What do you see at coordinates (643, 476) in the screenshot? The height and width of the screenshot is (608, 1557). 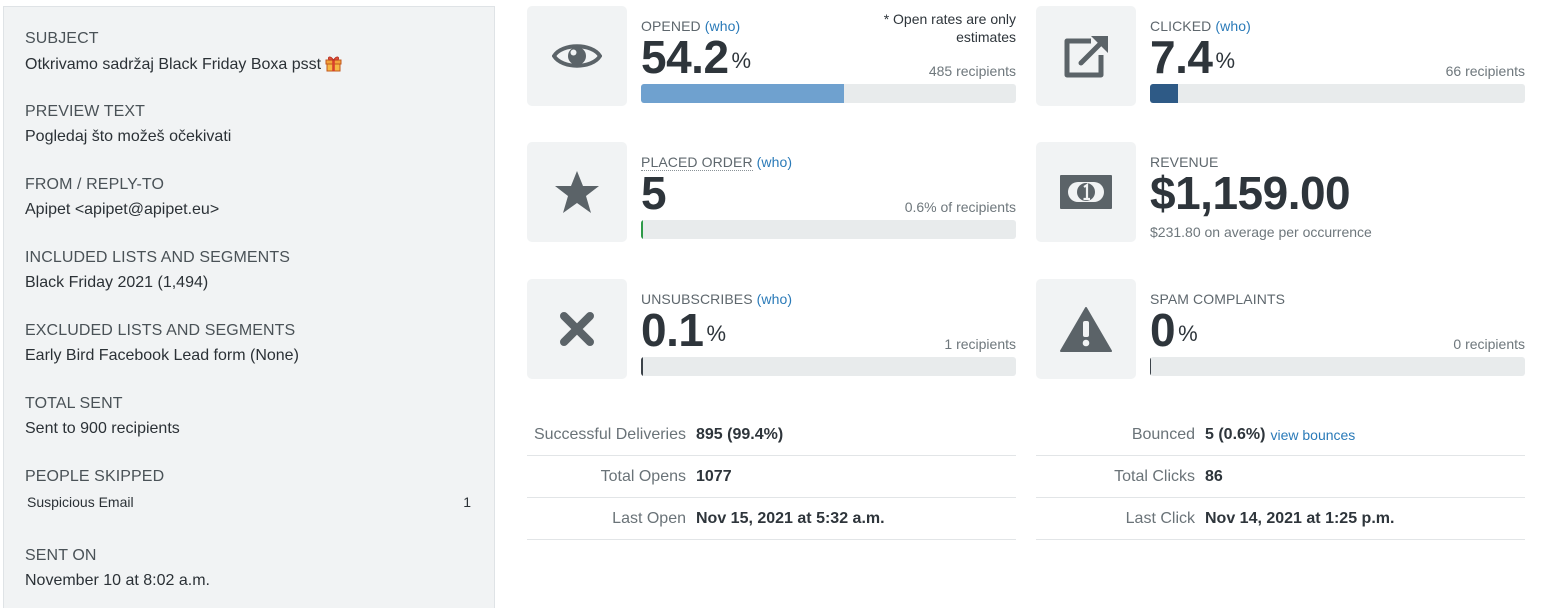 I see `stat-key: Total Opens` at bounding box center [643, 476].